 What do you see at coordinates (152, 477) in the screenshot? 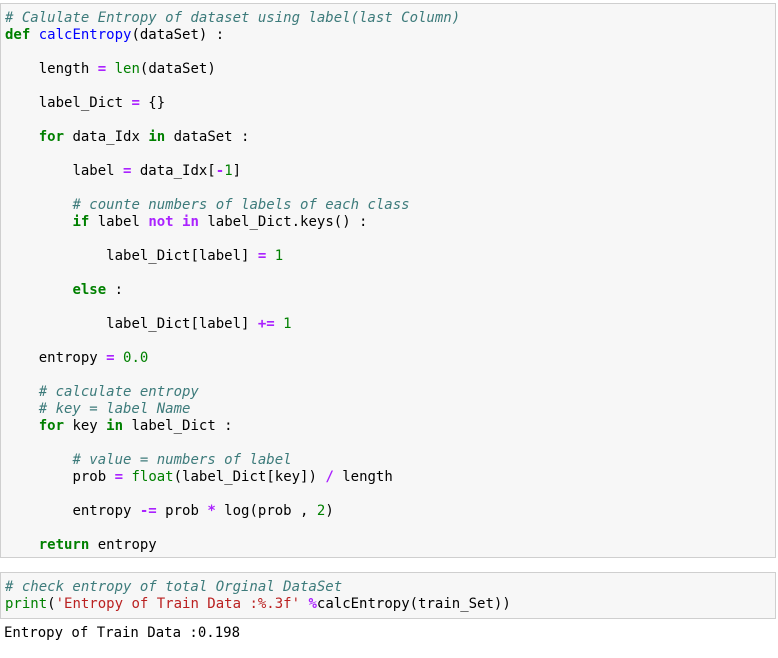
I see `code-token: float` at bounding box center [152, 477].